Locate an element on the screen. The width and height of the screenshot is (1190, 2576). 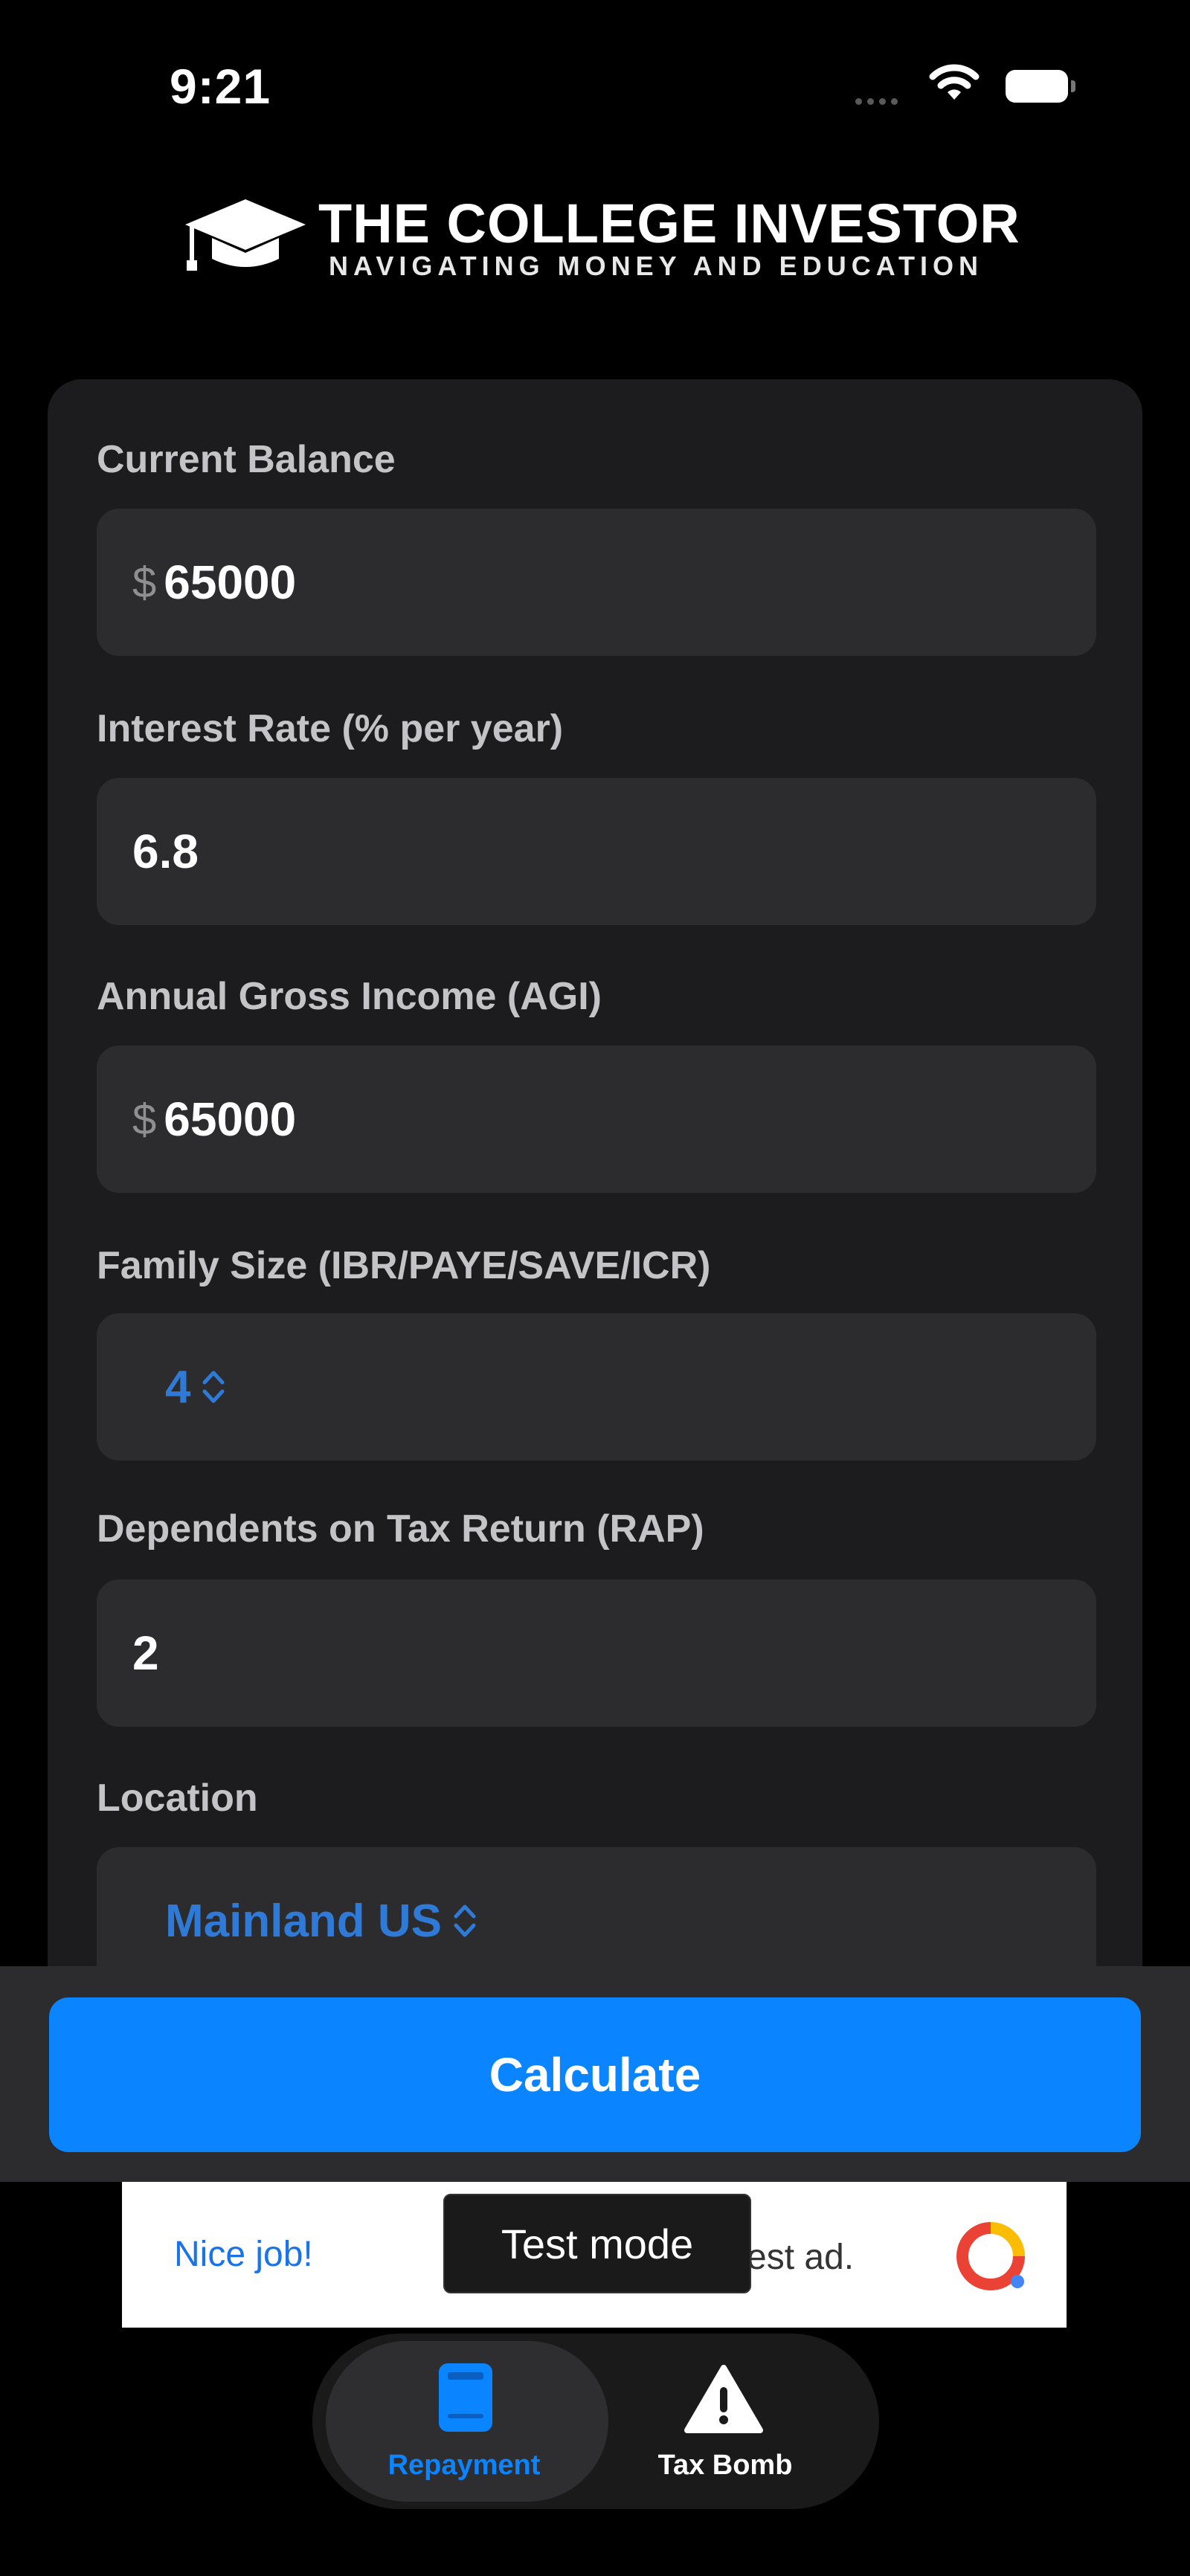
battery-icon is located at coordinates (1041, 86).